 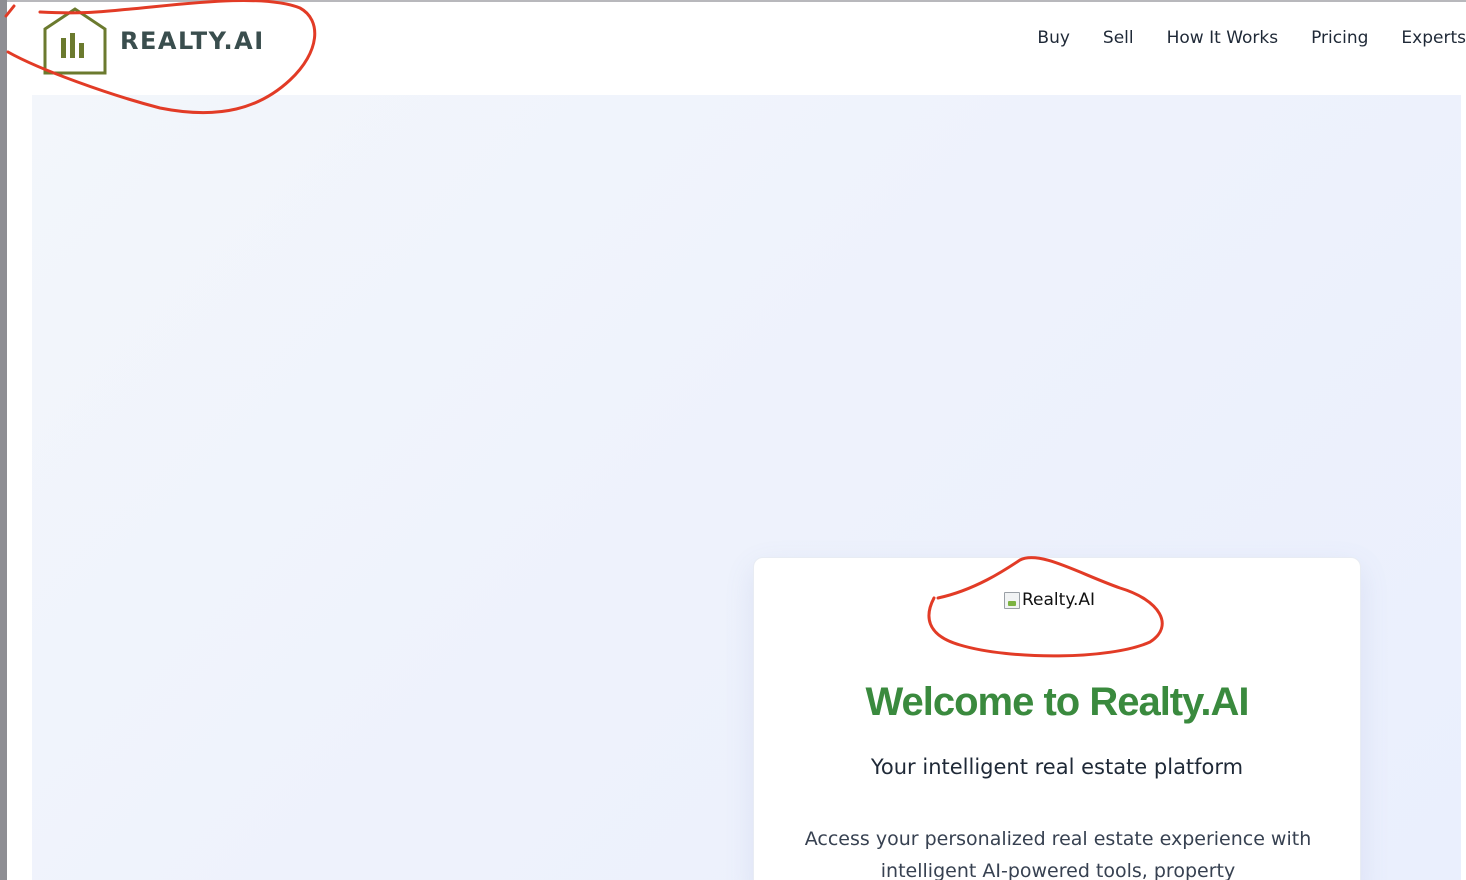 What do you see at coordinates (1053, 38) in the screenshot?
I see `nav-buy: Buy` at bounding box center [1053, 38].